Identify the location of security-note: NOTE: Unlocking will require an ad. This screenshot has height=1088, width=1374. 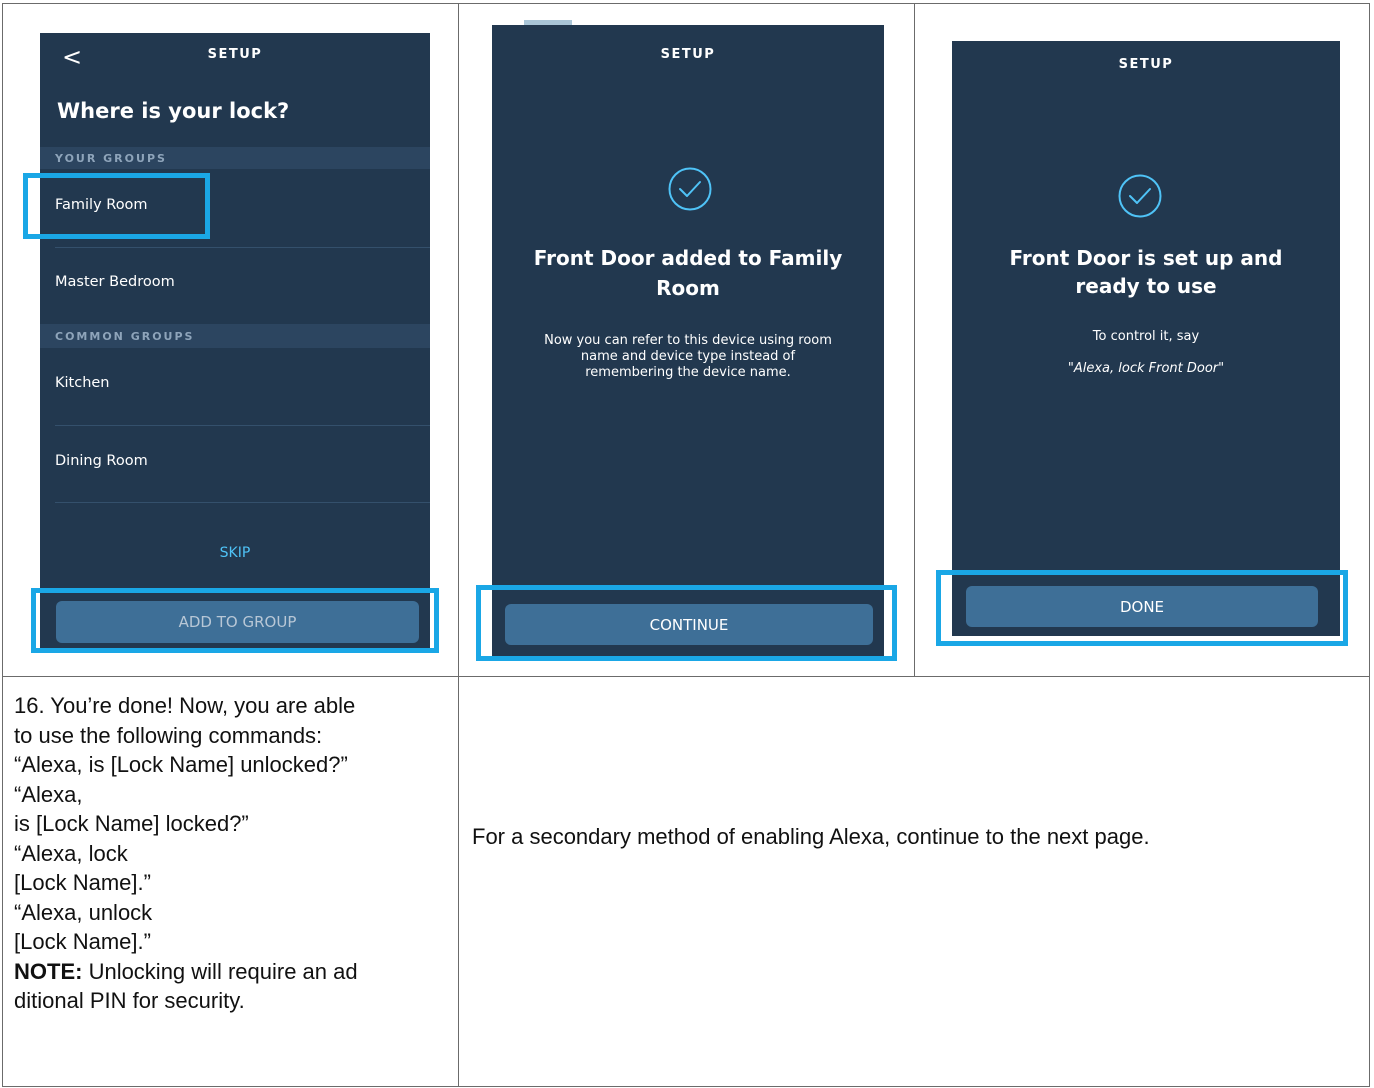
(186, 972).